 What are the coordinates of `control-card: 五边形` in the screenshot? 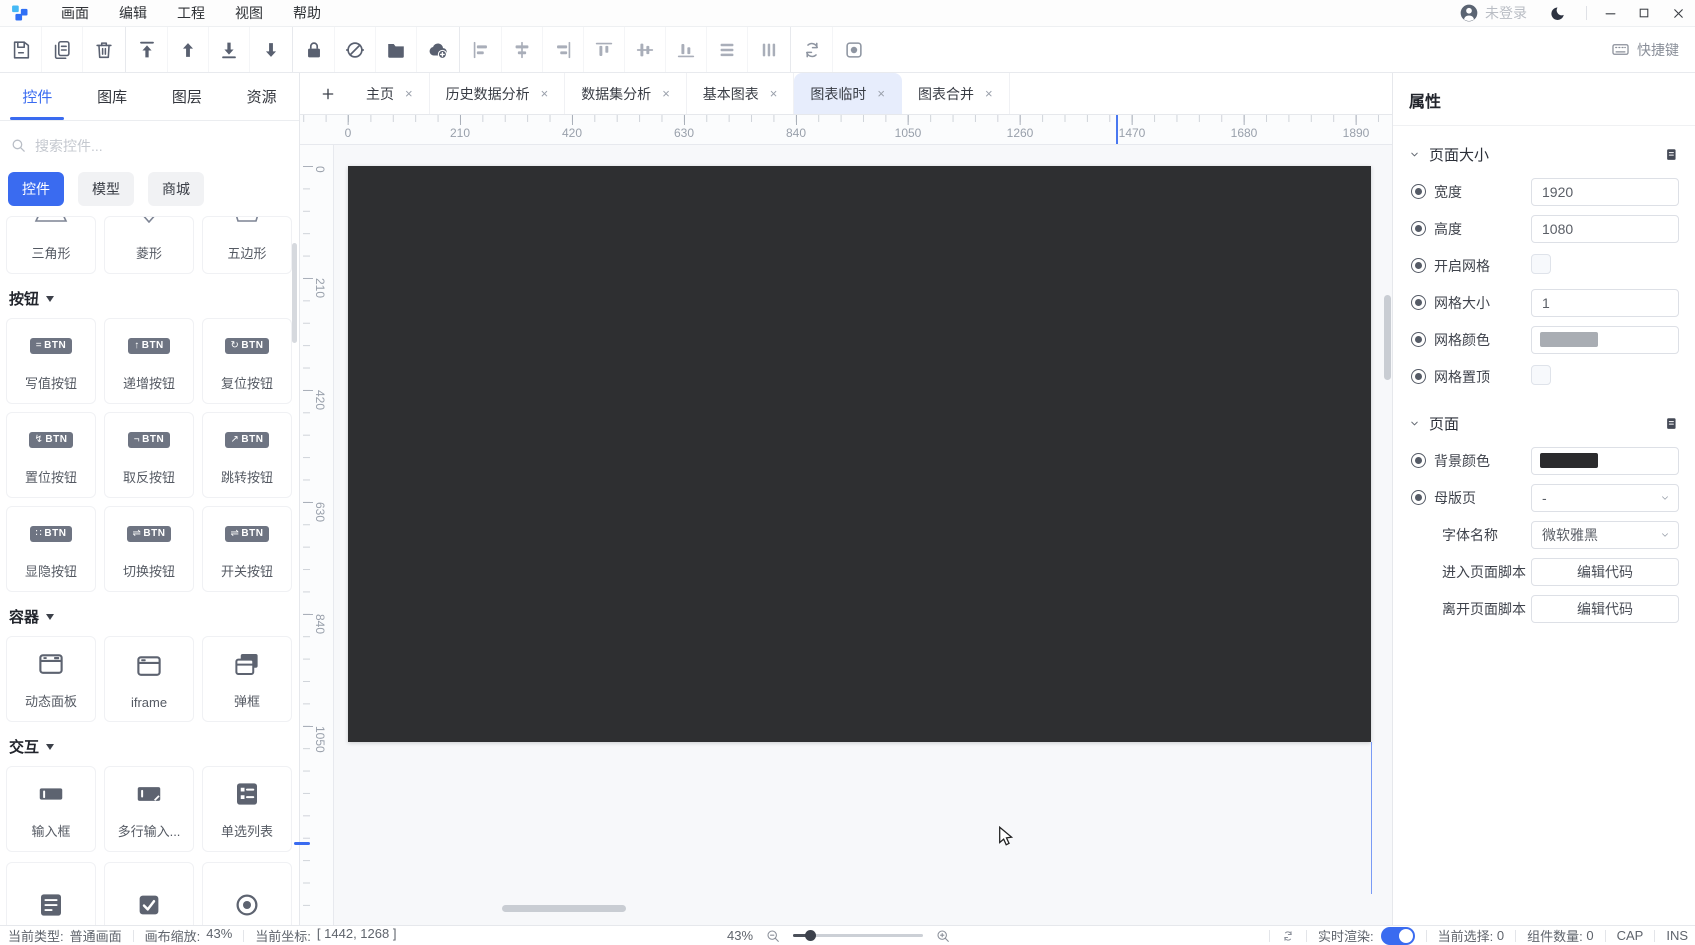 It's located at (247, 245).